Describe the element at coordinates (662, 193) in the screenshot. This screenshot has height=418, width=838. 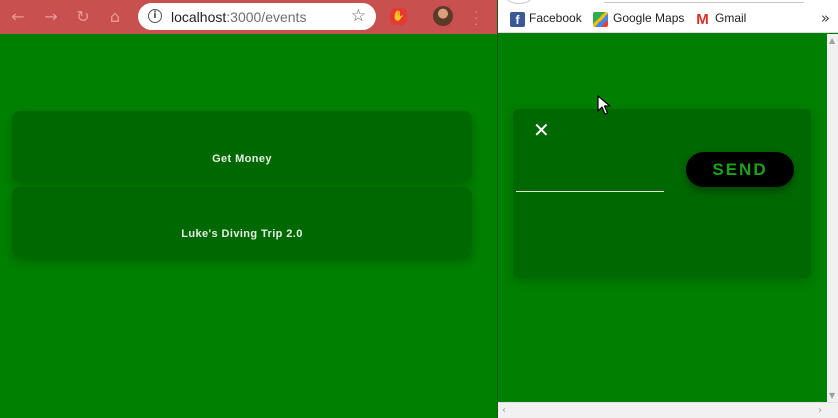
I see `send-money-modal: ✕ SEND` at that location.